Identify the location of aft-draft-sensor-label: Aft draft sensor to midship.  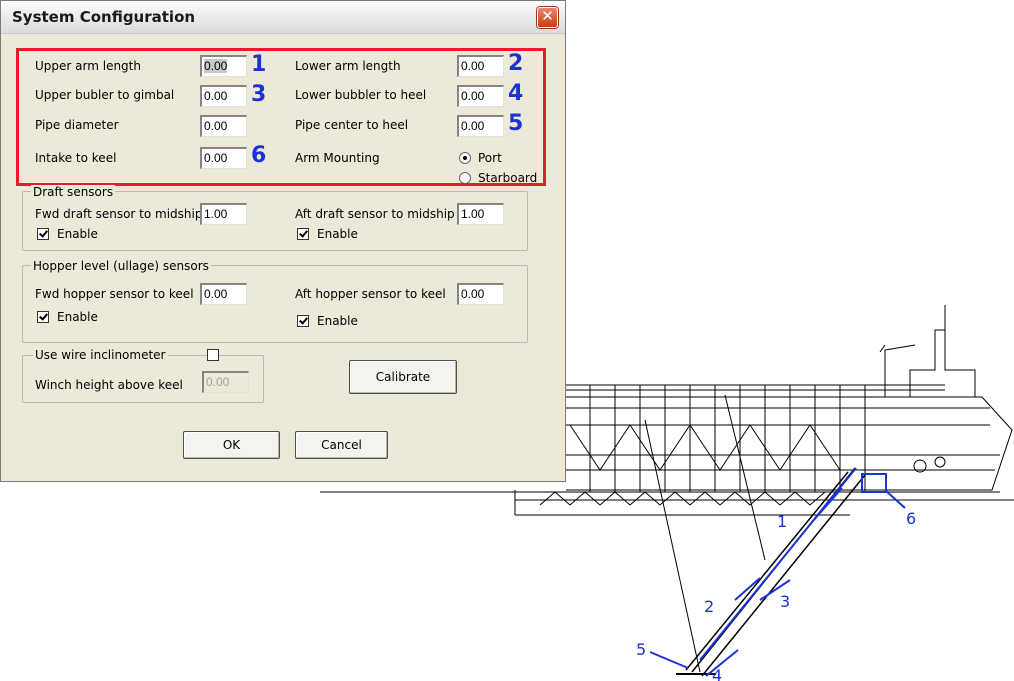
(375, 214).